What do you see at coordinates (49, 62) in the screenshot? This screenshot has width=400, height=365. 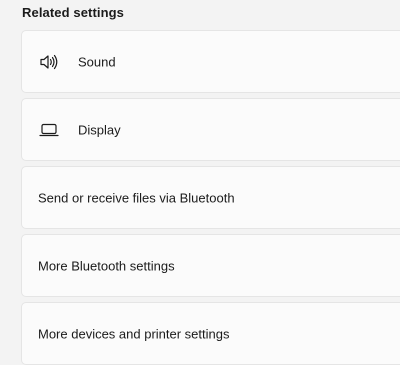 I see `speaker-icon` at bounding box center [49, 62].